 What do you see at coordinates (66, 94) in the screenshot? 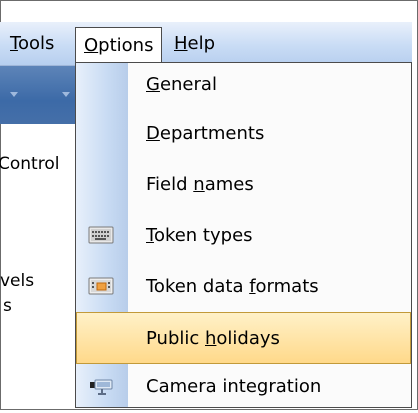
I see `toolbar-dropdown-icon` at bounding box center [66, 94].